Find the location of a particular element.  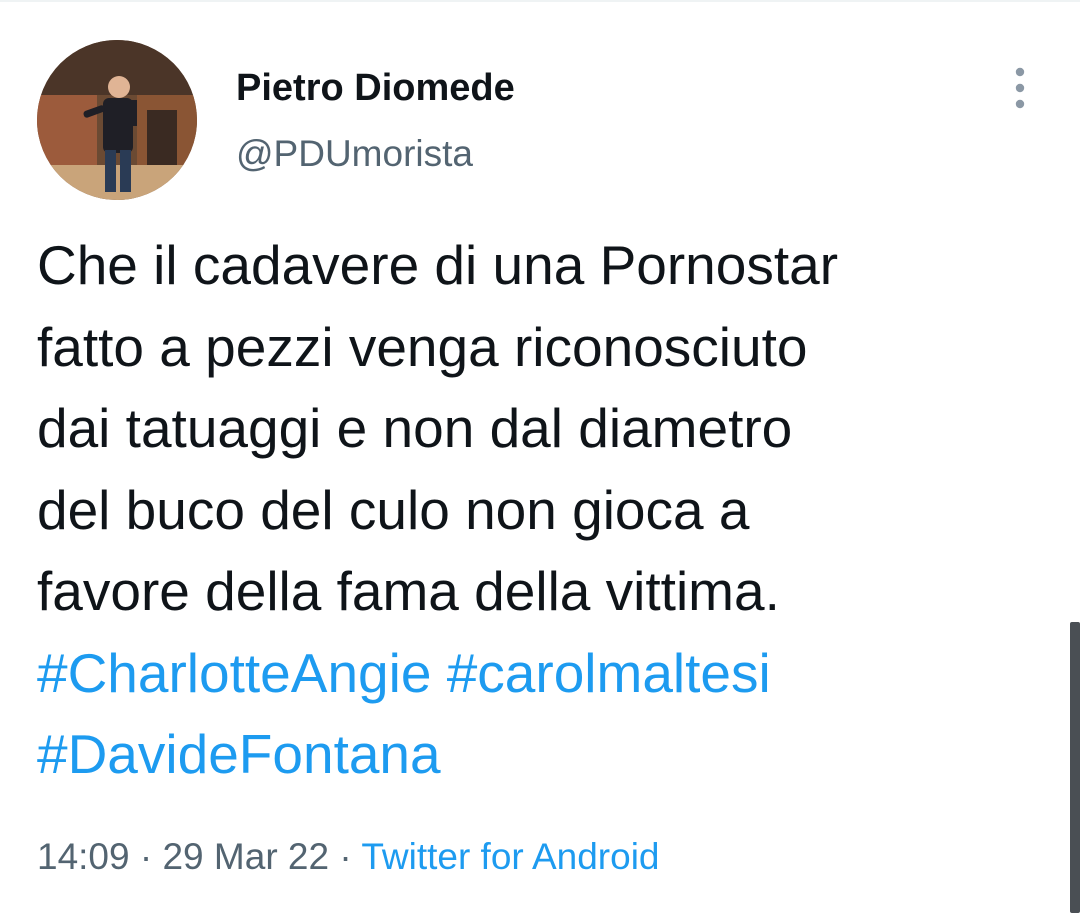

tweet-text-line: dai tatuaggi e non dal diametro is located at coordinates (415, 428).